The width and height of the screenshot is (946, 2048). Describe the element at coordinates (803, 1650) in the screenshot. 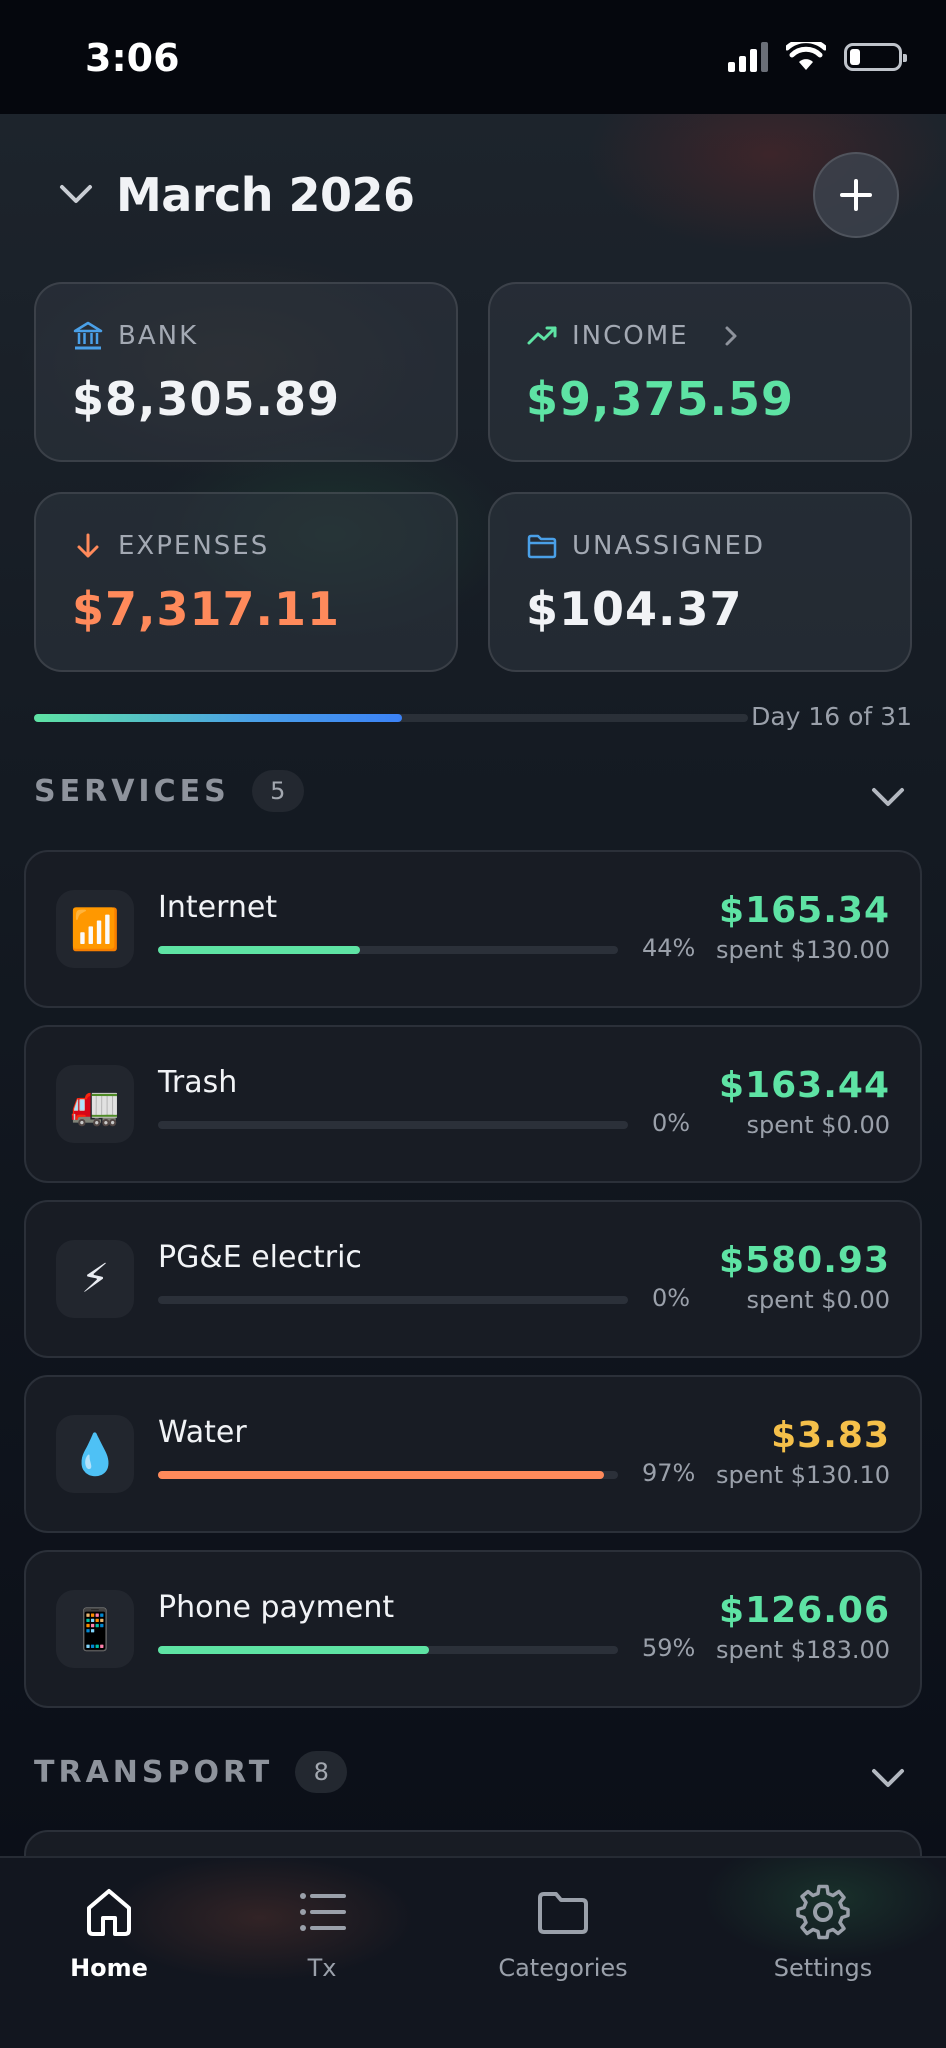

I see `service-item-spent: spent $183.00` at that location.